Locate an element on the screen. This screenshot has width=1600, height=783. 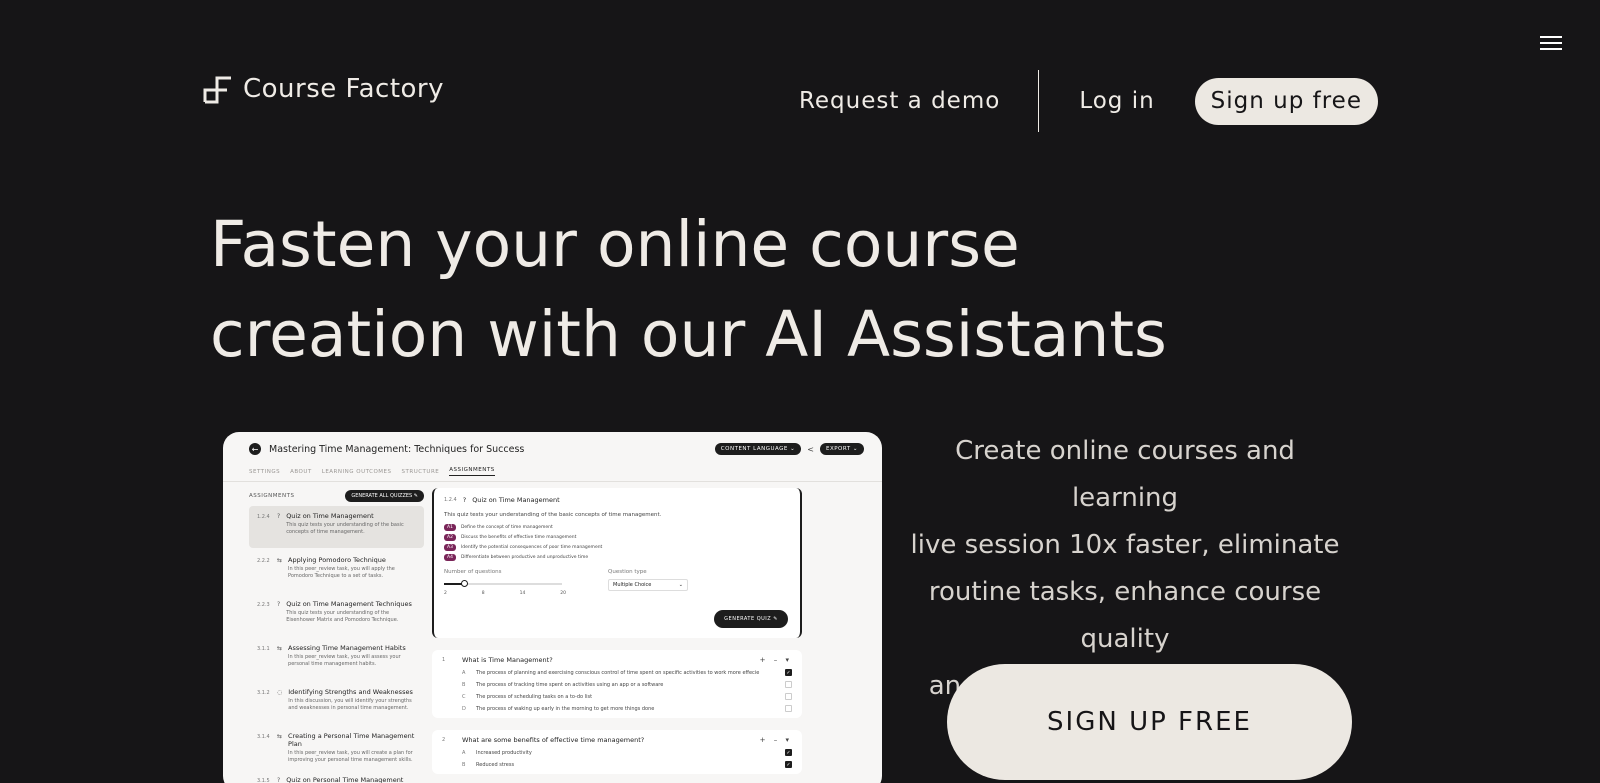
assignment-number: 2.2.3 is located at coordinates (263, 605).